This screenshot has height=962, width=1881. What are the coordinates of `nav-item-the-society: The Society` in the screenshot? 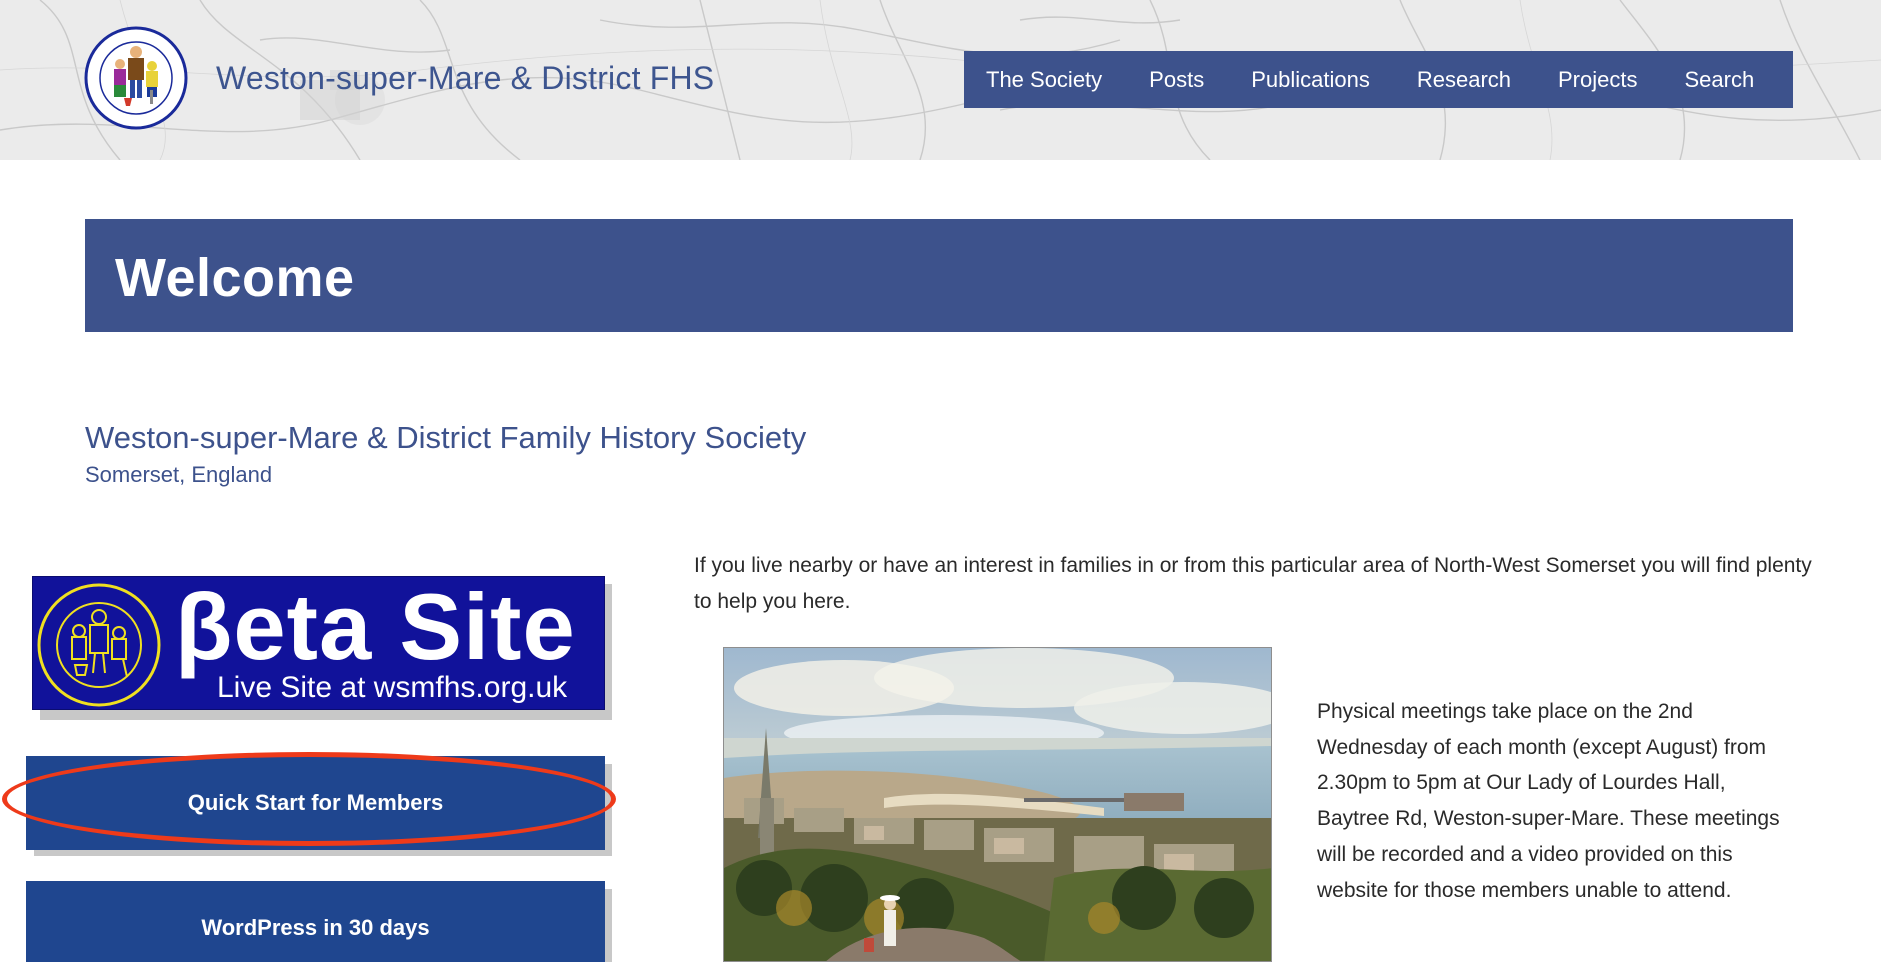 It's located at (1044, 80).